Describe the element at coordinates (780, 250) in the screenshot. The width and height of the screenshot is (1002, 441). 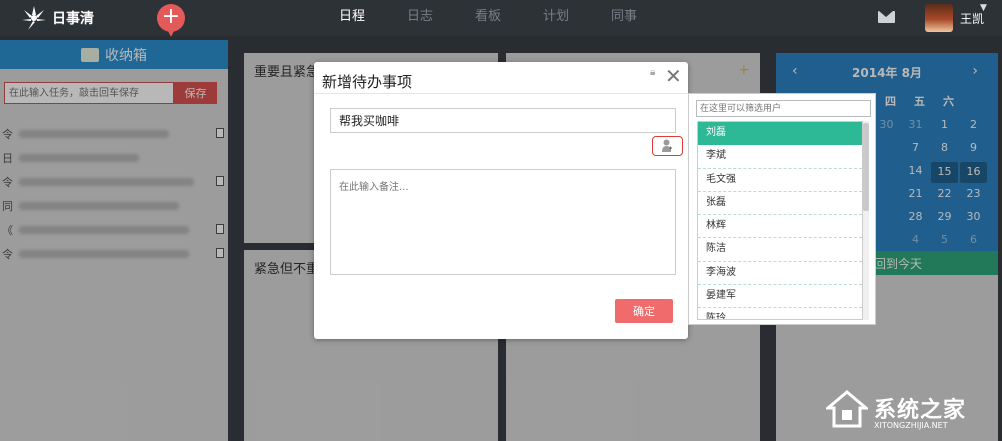
I see `user-list-item: 陈洁` at that location.